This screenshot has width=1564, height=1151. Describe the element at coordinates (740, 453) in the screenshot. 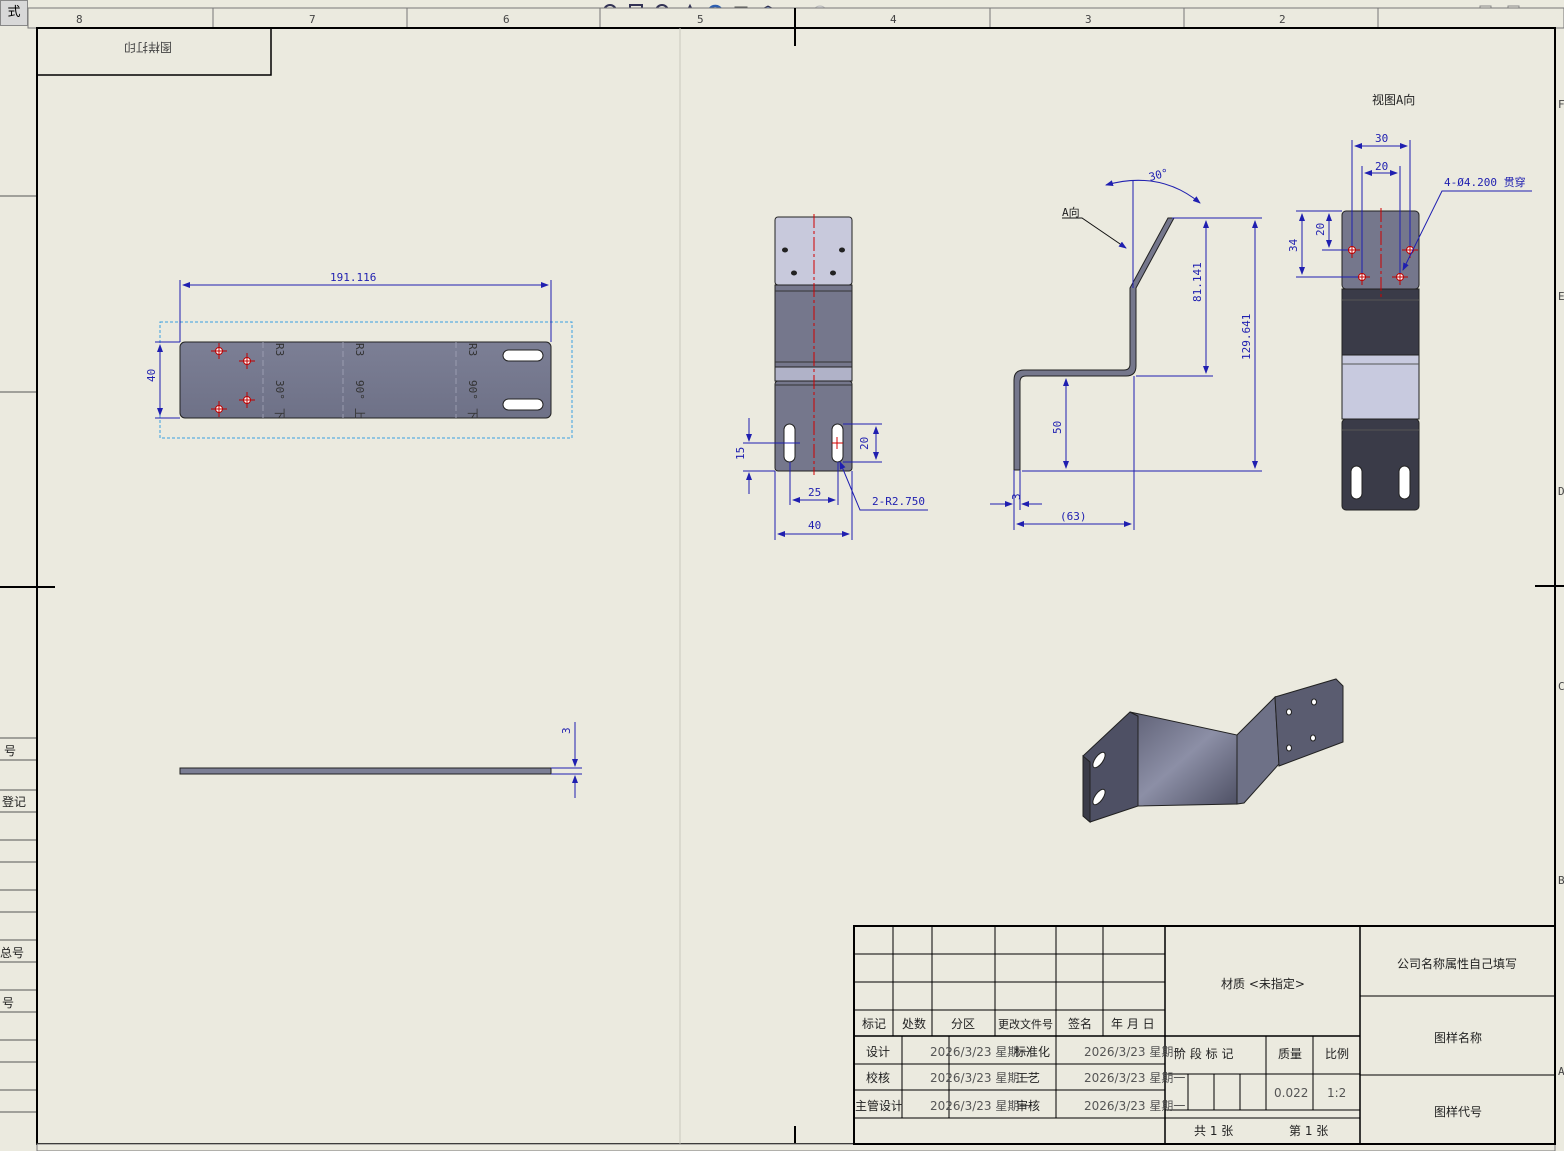

I see `dim-slot-offset: 15` at that location.